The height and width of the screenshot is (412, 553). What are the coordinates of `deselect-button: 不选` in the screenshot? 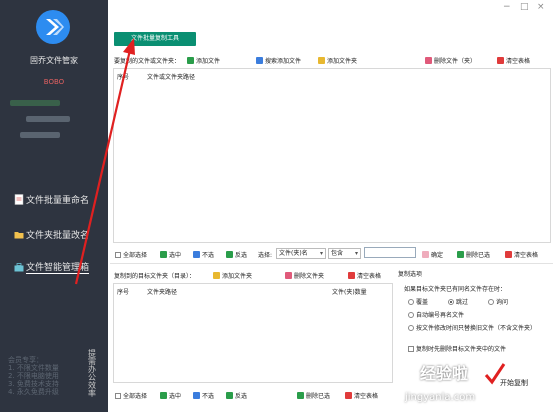 It's located at (203, 254).